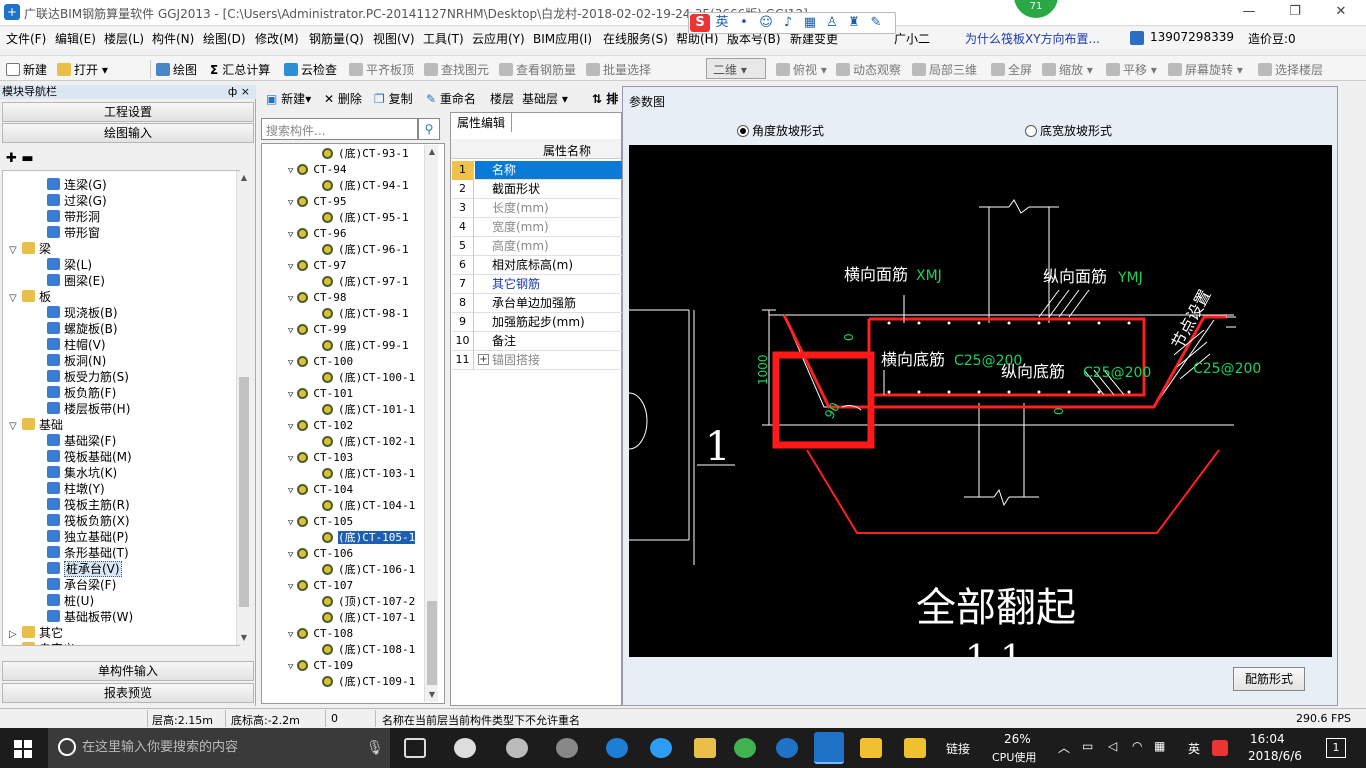  I want to click on nav-tree-item: ▽ 梁, so click(30, 249).